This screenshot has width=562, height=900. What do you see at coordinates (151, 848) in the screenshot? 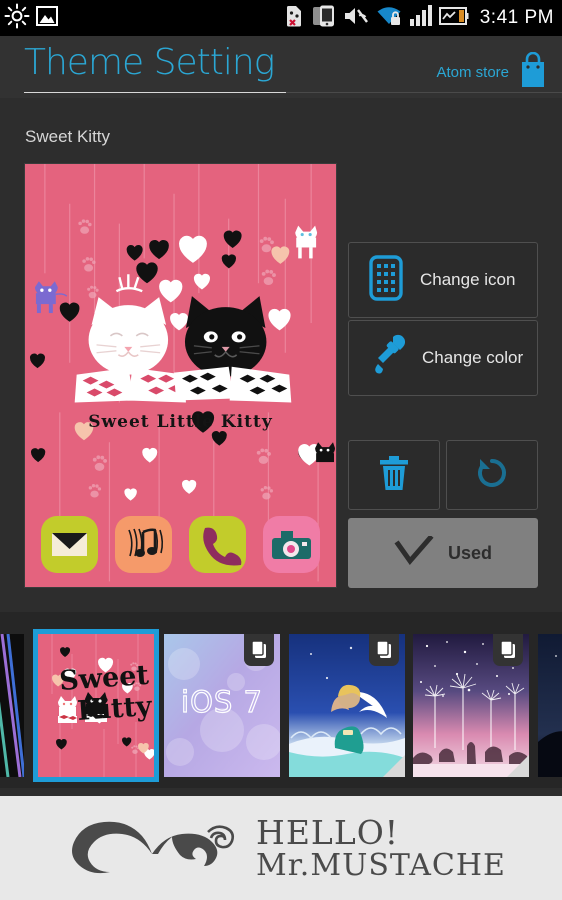
I see `mustache-icon` at bounding box center [151, 848].